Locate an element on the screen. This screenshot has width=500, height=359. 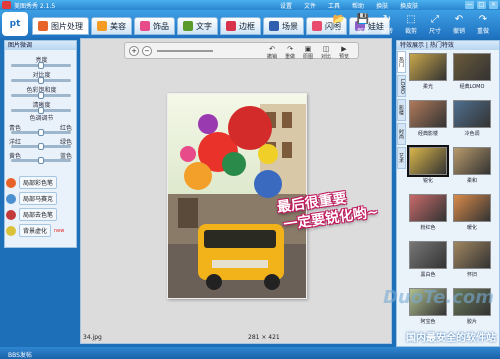
toolbar-button-5: ↶ 撤销 is located at coordinates (459, 25).